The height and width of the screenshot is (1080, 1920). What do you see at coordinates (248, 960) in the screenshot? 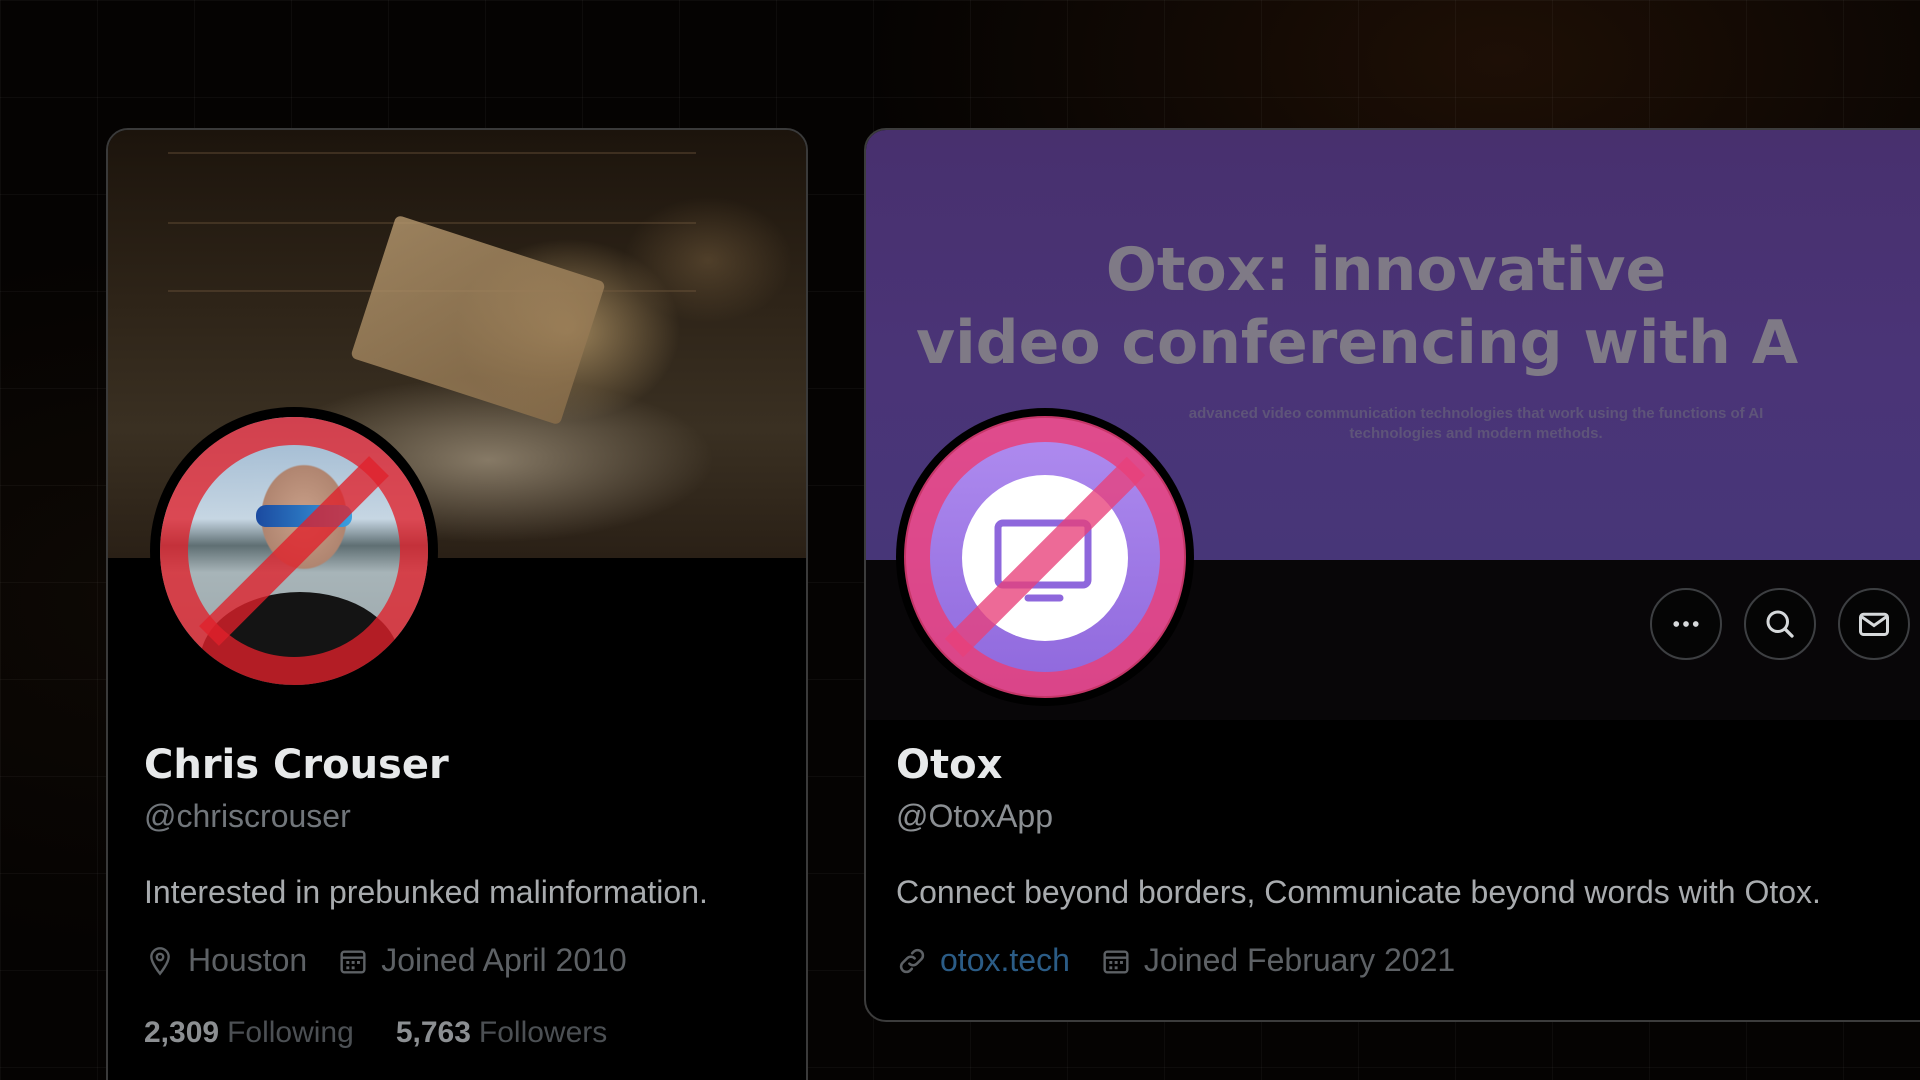
I see `location-text: Houston` at bounding box center [248, 960].